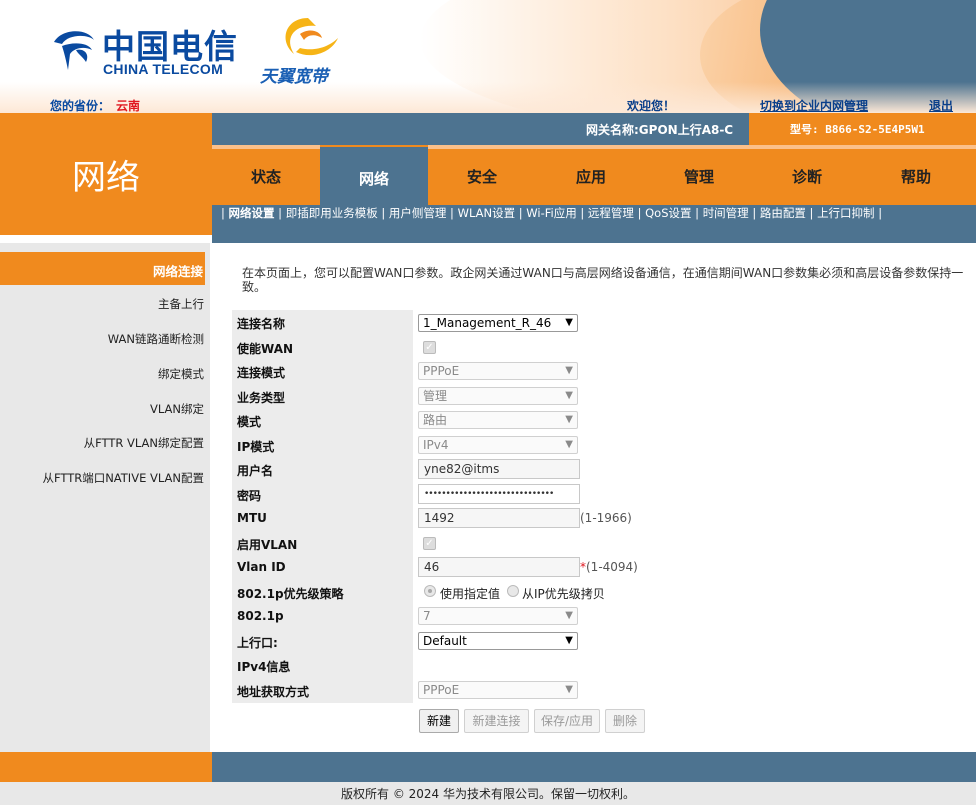 The width and height of the screenshot is (976, 805). I want to click on sidebar-gap, so click(106, 239).